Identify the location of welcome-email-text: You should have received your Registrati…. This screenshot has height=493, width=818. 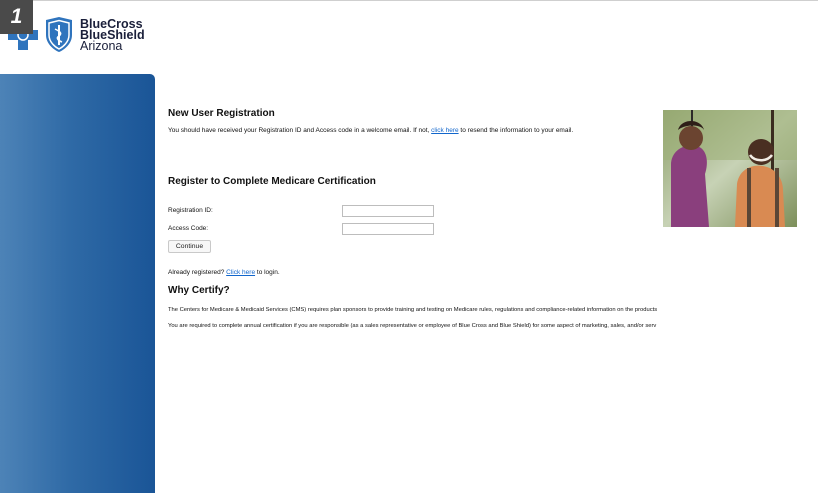
(370, 130).